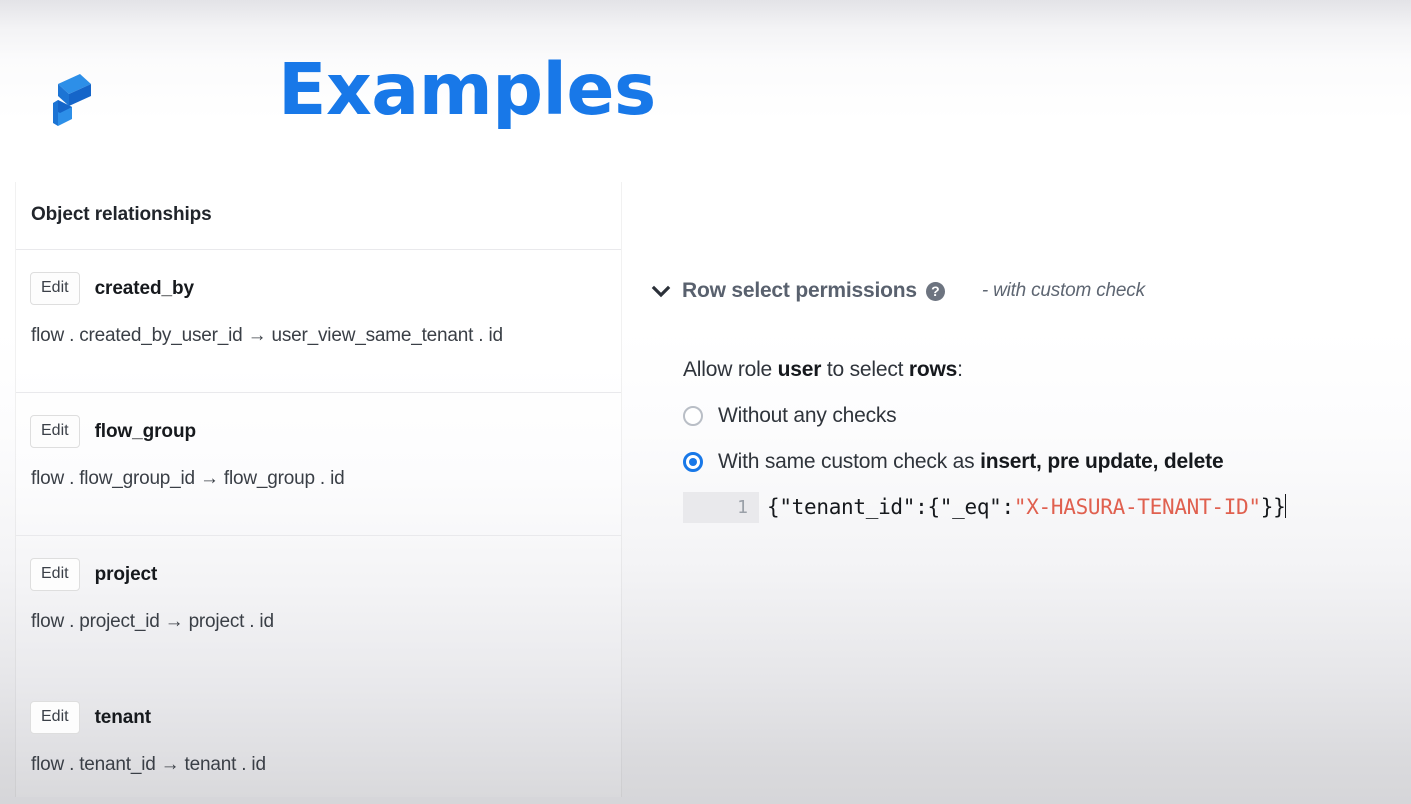  What do you see at coordinates (318, 431) in the screenshot?
I see `relationship-header: Edit flow_group` at bounding box center [318, 431].